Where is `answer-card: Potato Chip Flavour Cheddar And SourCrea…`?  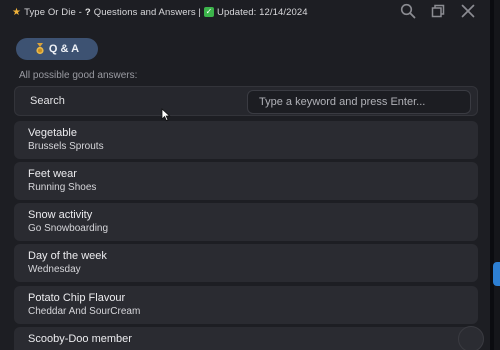 answer-card: Potato Chip Flavour Cheddar And SourCrea… is located at coordinates (246, 305).